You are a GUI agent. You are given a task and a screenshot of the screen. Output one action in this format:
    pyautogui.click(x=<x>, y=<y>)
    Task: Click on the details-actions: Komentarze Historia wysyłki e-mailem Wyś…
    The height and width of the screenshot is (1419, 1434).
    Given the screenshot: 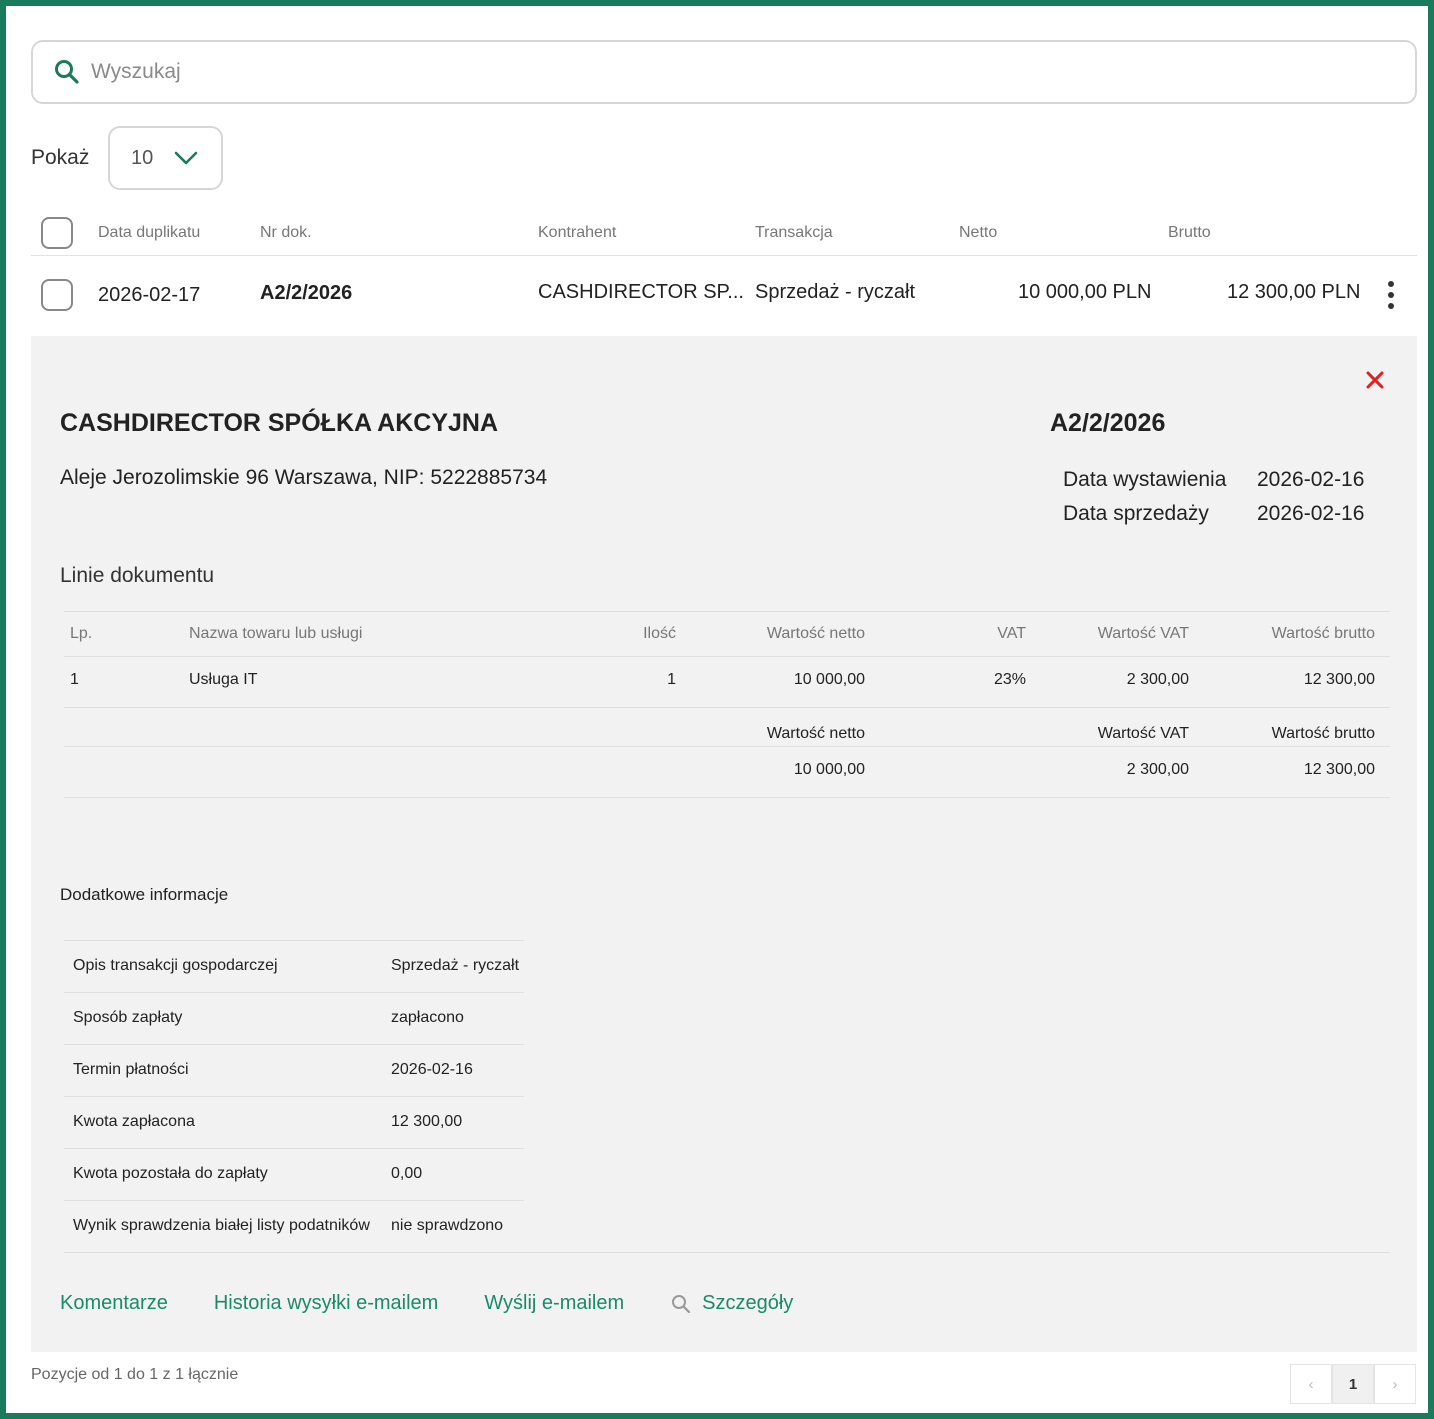 What is the action you would take?
    pyautogui.click(x=449, y=1303)
    